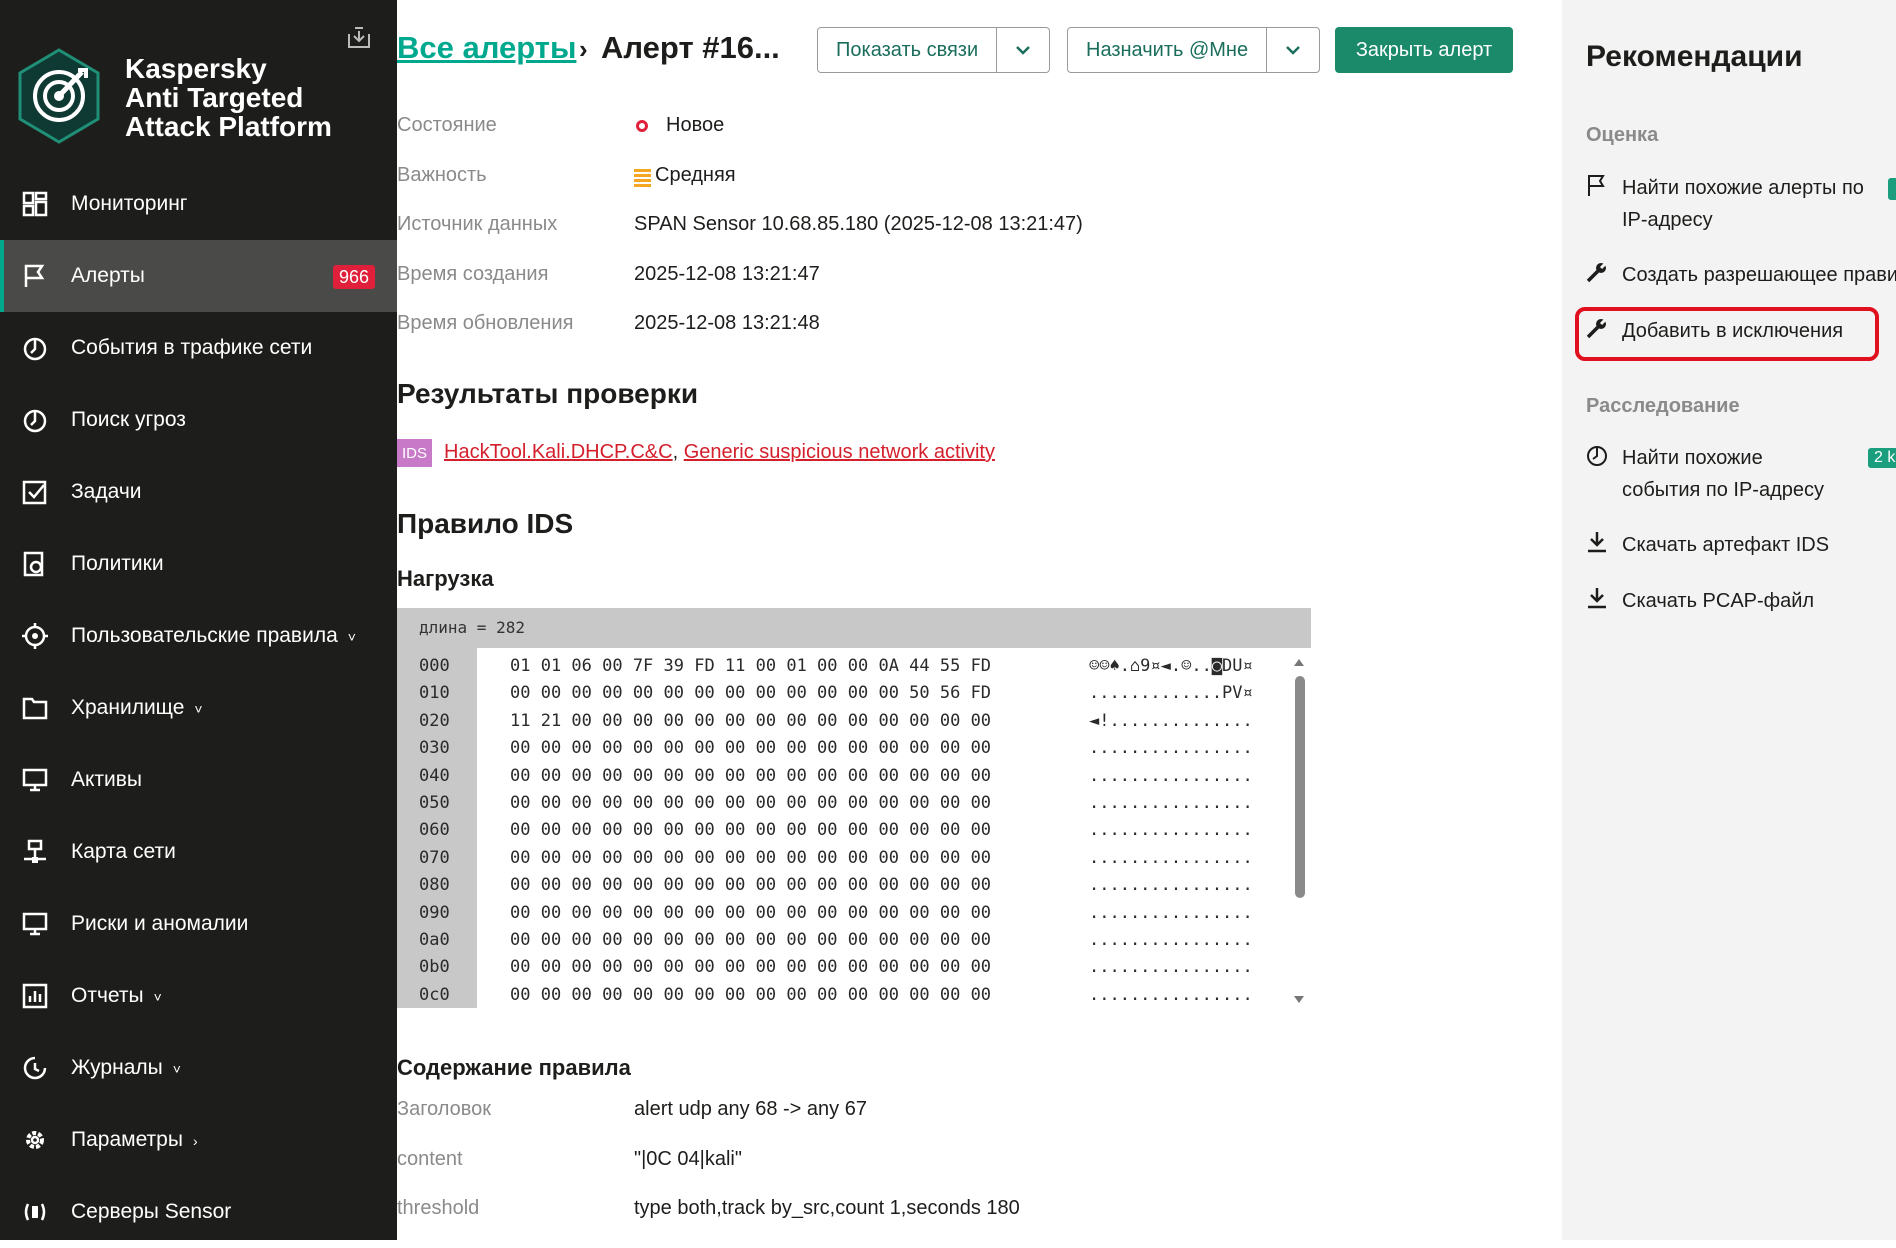 The width and height of the screenshot is (1896, 1248). What do you see at coordinates (1424, 50) in the screenshot?
I see `close-alert-button: Закрыть алерт` at bounding box center [1424, 50].